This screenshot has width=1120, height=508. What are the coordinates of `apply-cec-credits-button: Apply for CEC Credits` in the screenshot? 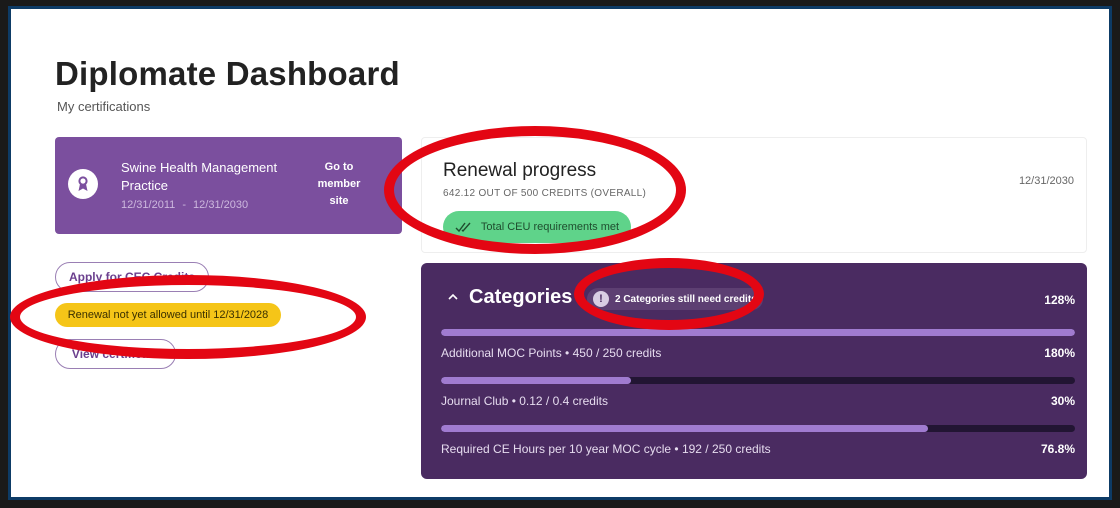 It's located at (132, 277).